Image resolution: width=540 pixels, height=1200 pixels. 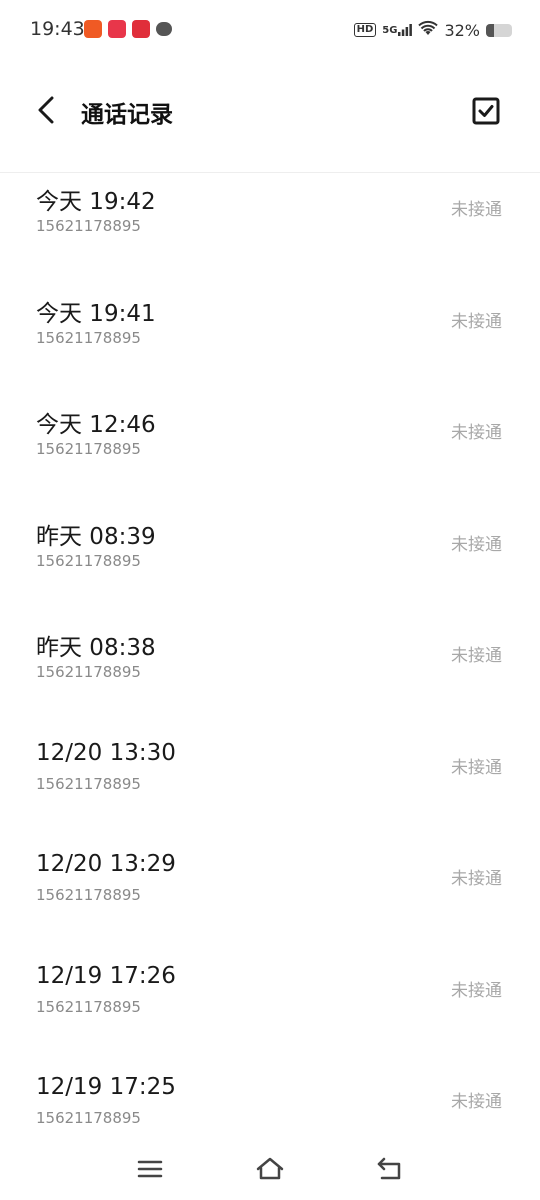 What do you see at coordinates (106, 752) in the screenshot?
I see `call-datetime: 12/20 13:30` at bounding box center [106, 752].